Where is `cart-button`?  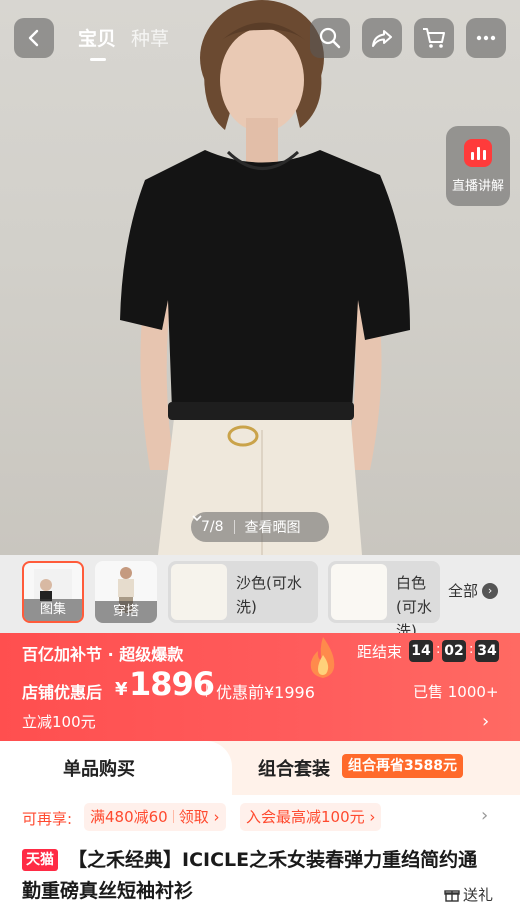
cart-button is located at coordinates (434, 38).